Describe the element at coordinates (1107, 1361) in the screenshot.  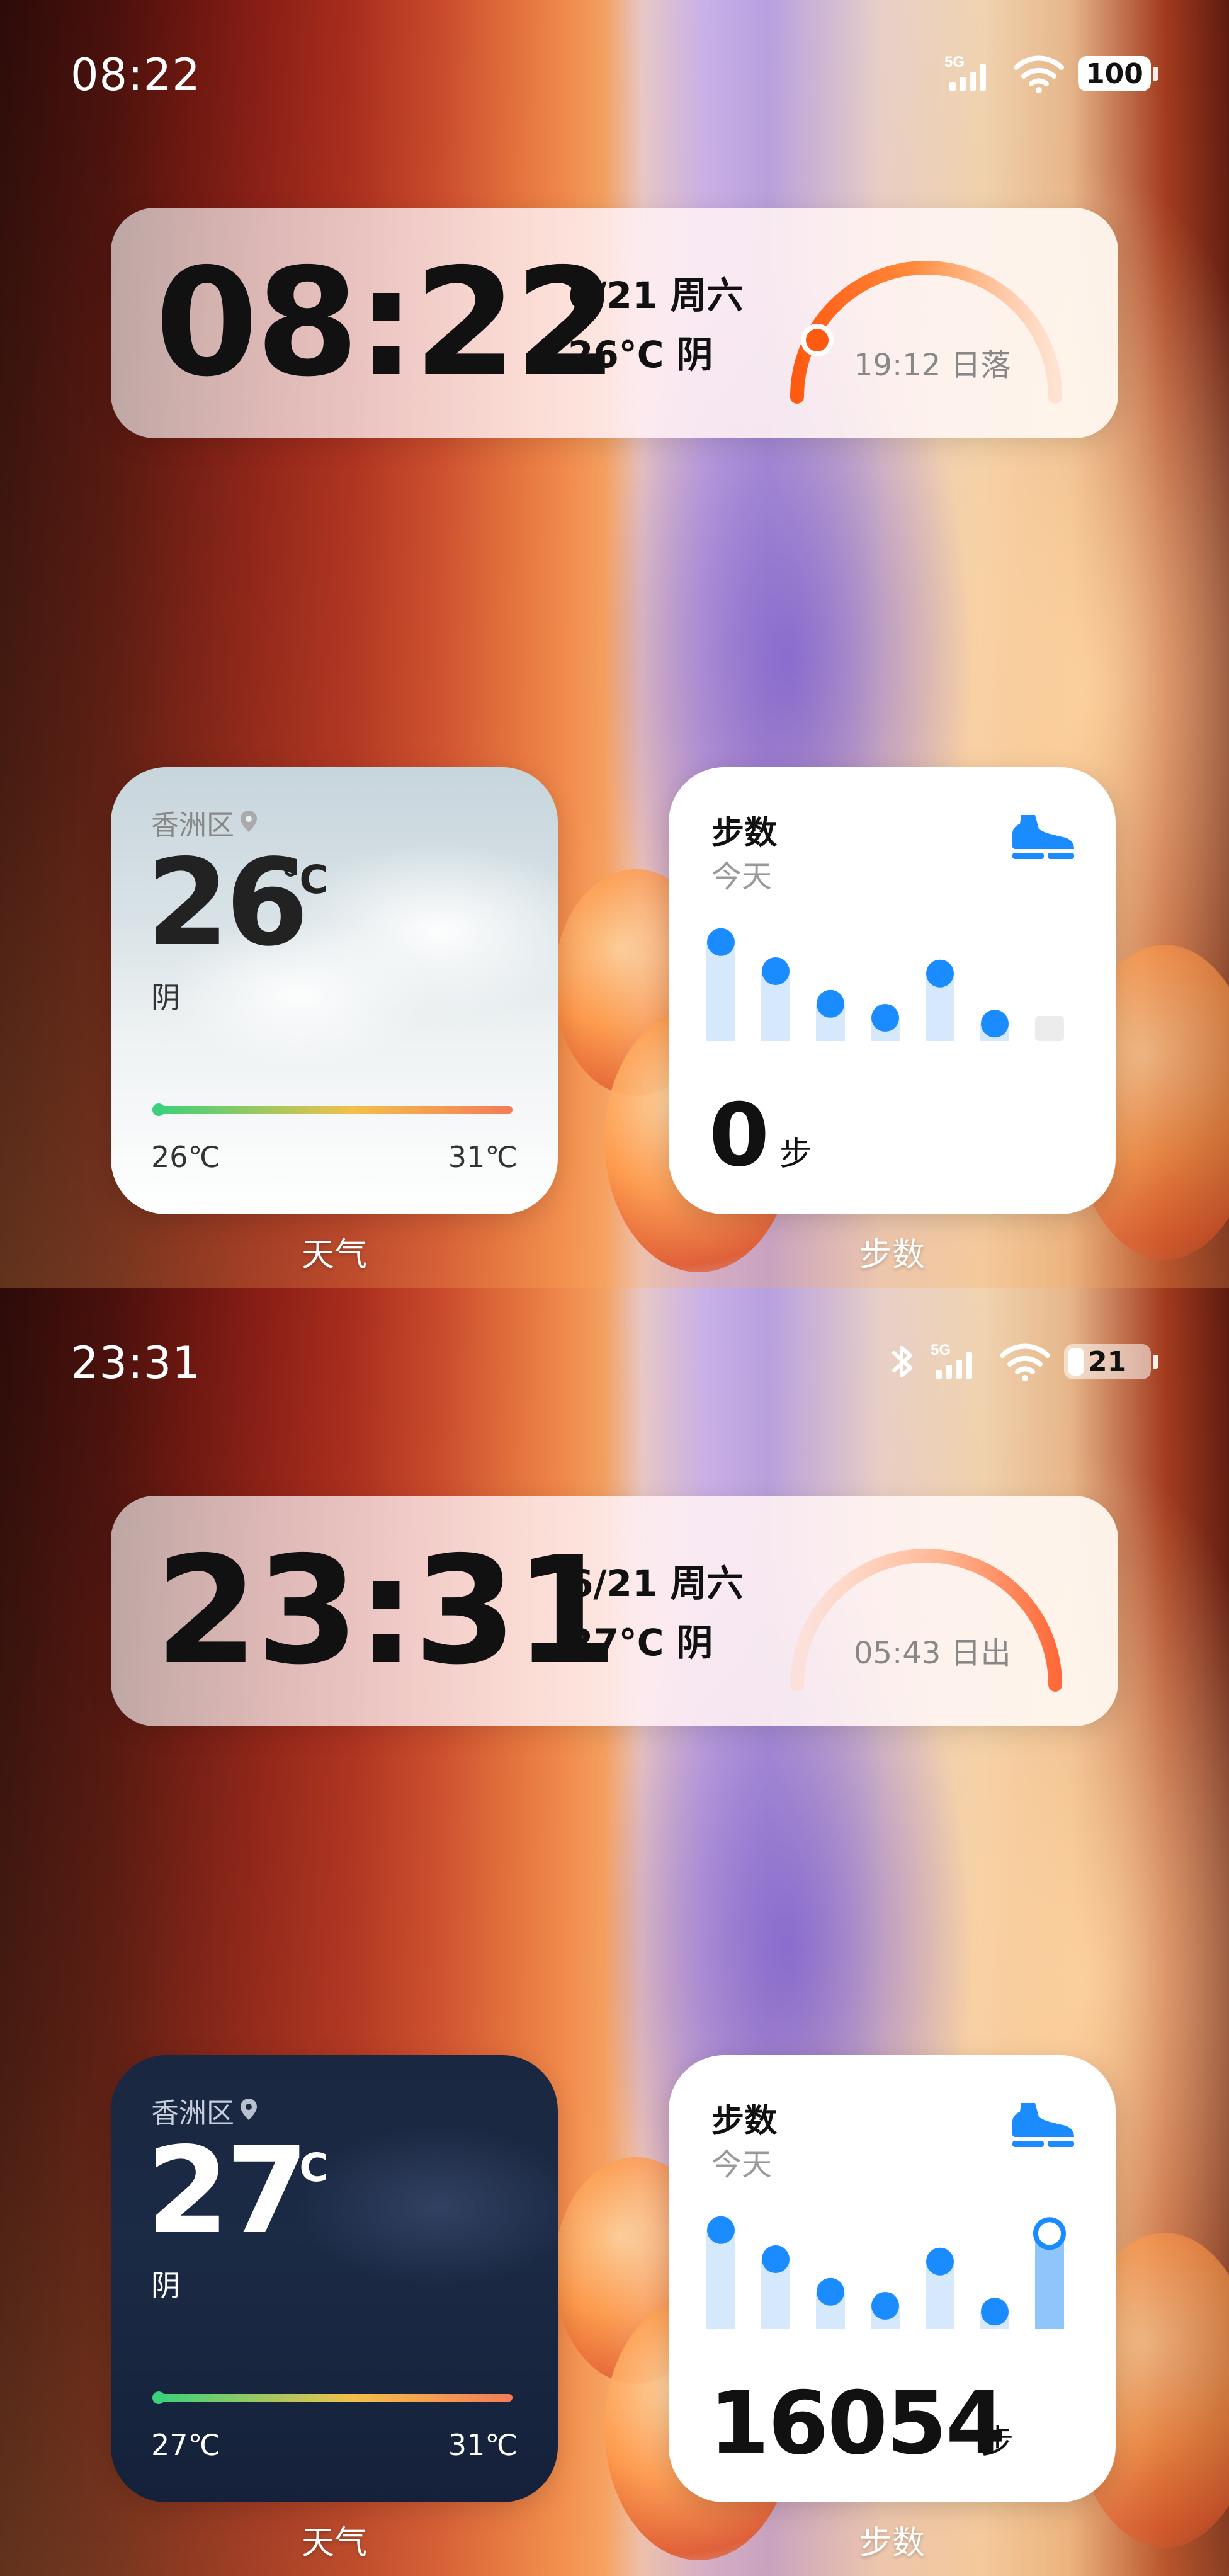
I see `battery-level: 21` at that location.